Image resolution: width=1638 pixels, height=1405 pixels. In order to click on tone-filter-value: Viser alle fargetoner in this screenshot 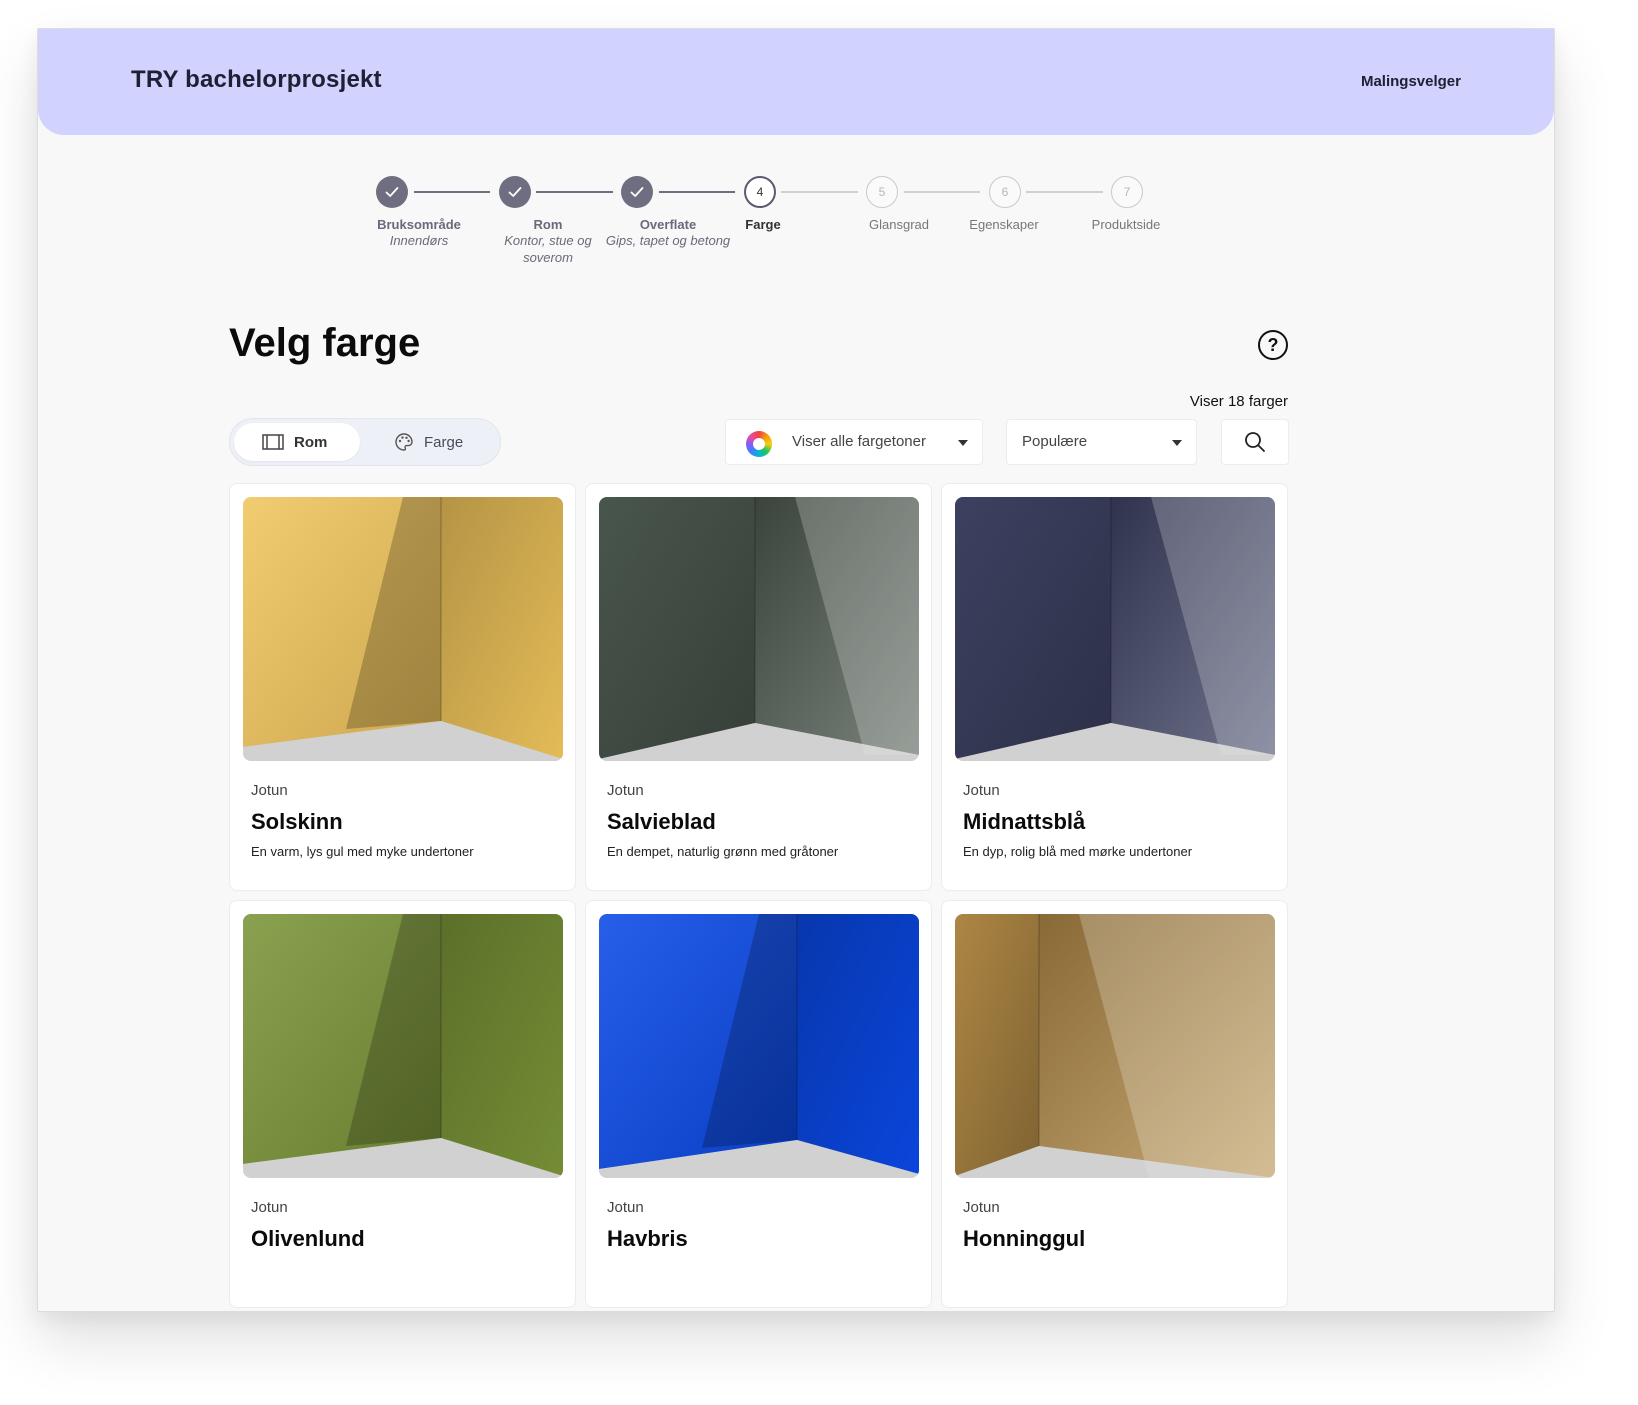, I will do `click(859, 441)`.